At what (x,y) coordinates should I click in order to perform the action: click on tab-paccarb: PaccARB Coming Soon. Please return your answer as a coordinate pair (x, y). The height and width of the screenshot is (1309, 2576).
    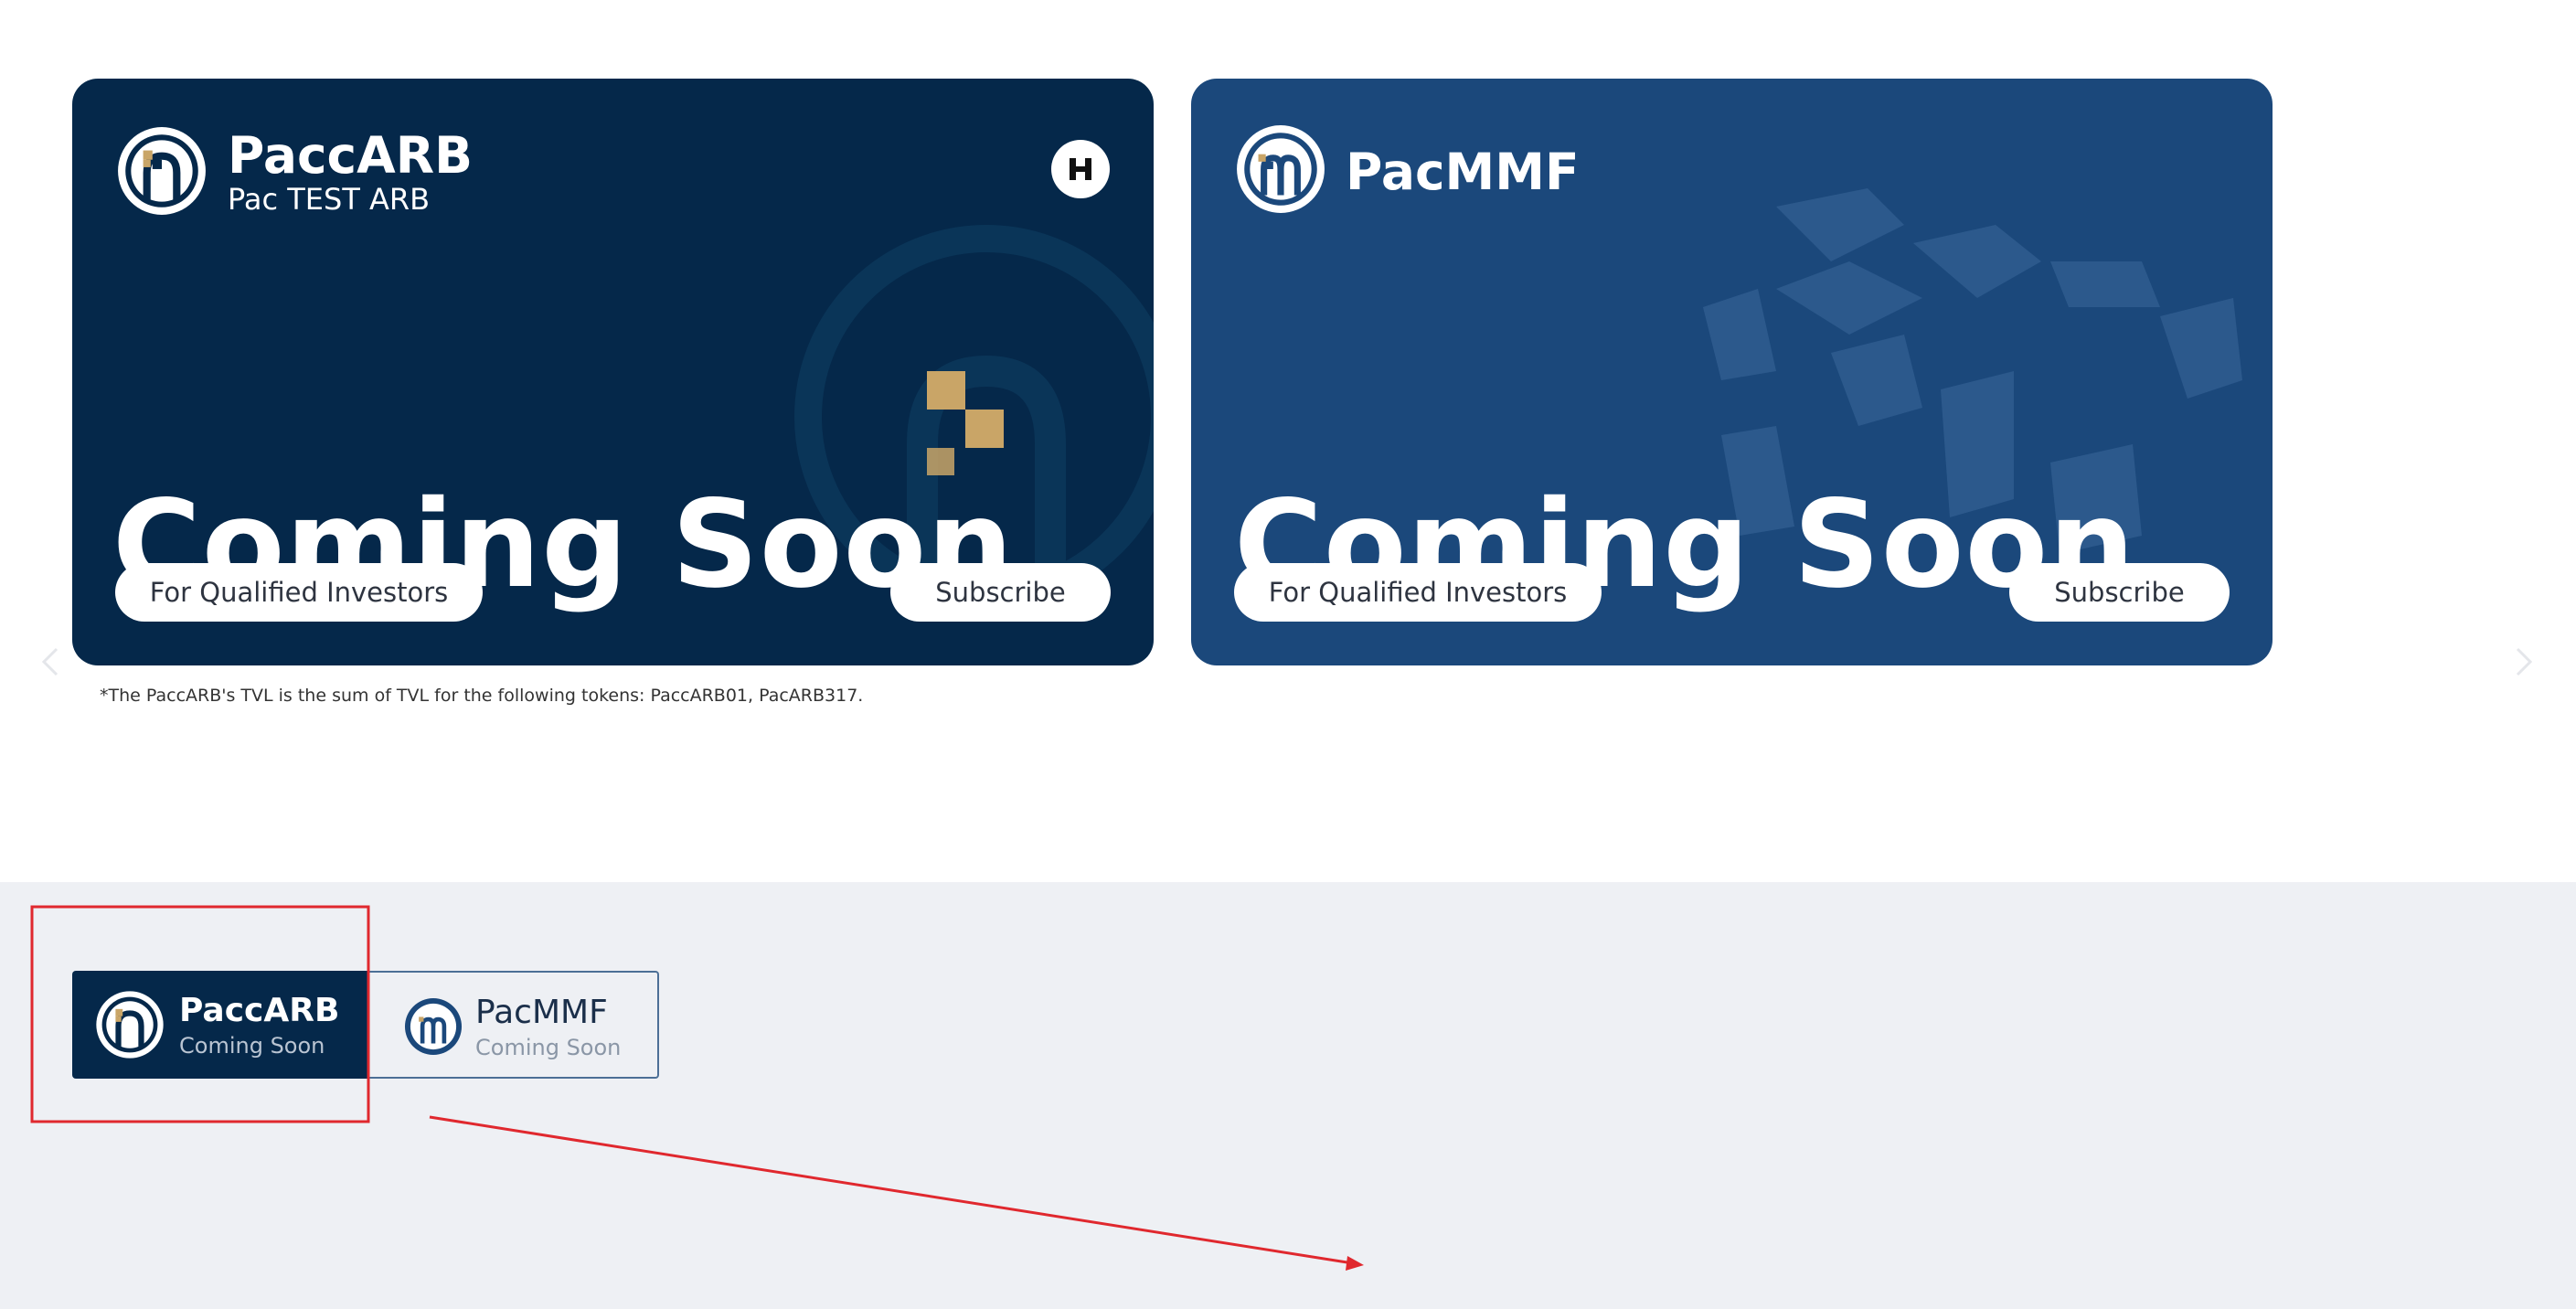
    Looking at the image, I should click on (220, 1025).